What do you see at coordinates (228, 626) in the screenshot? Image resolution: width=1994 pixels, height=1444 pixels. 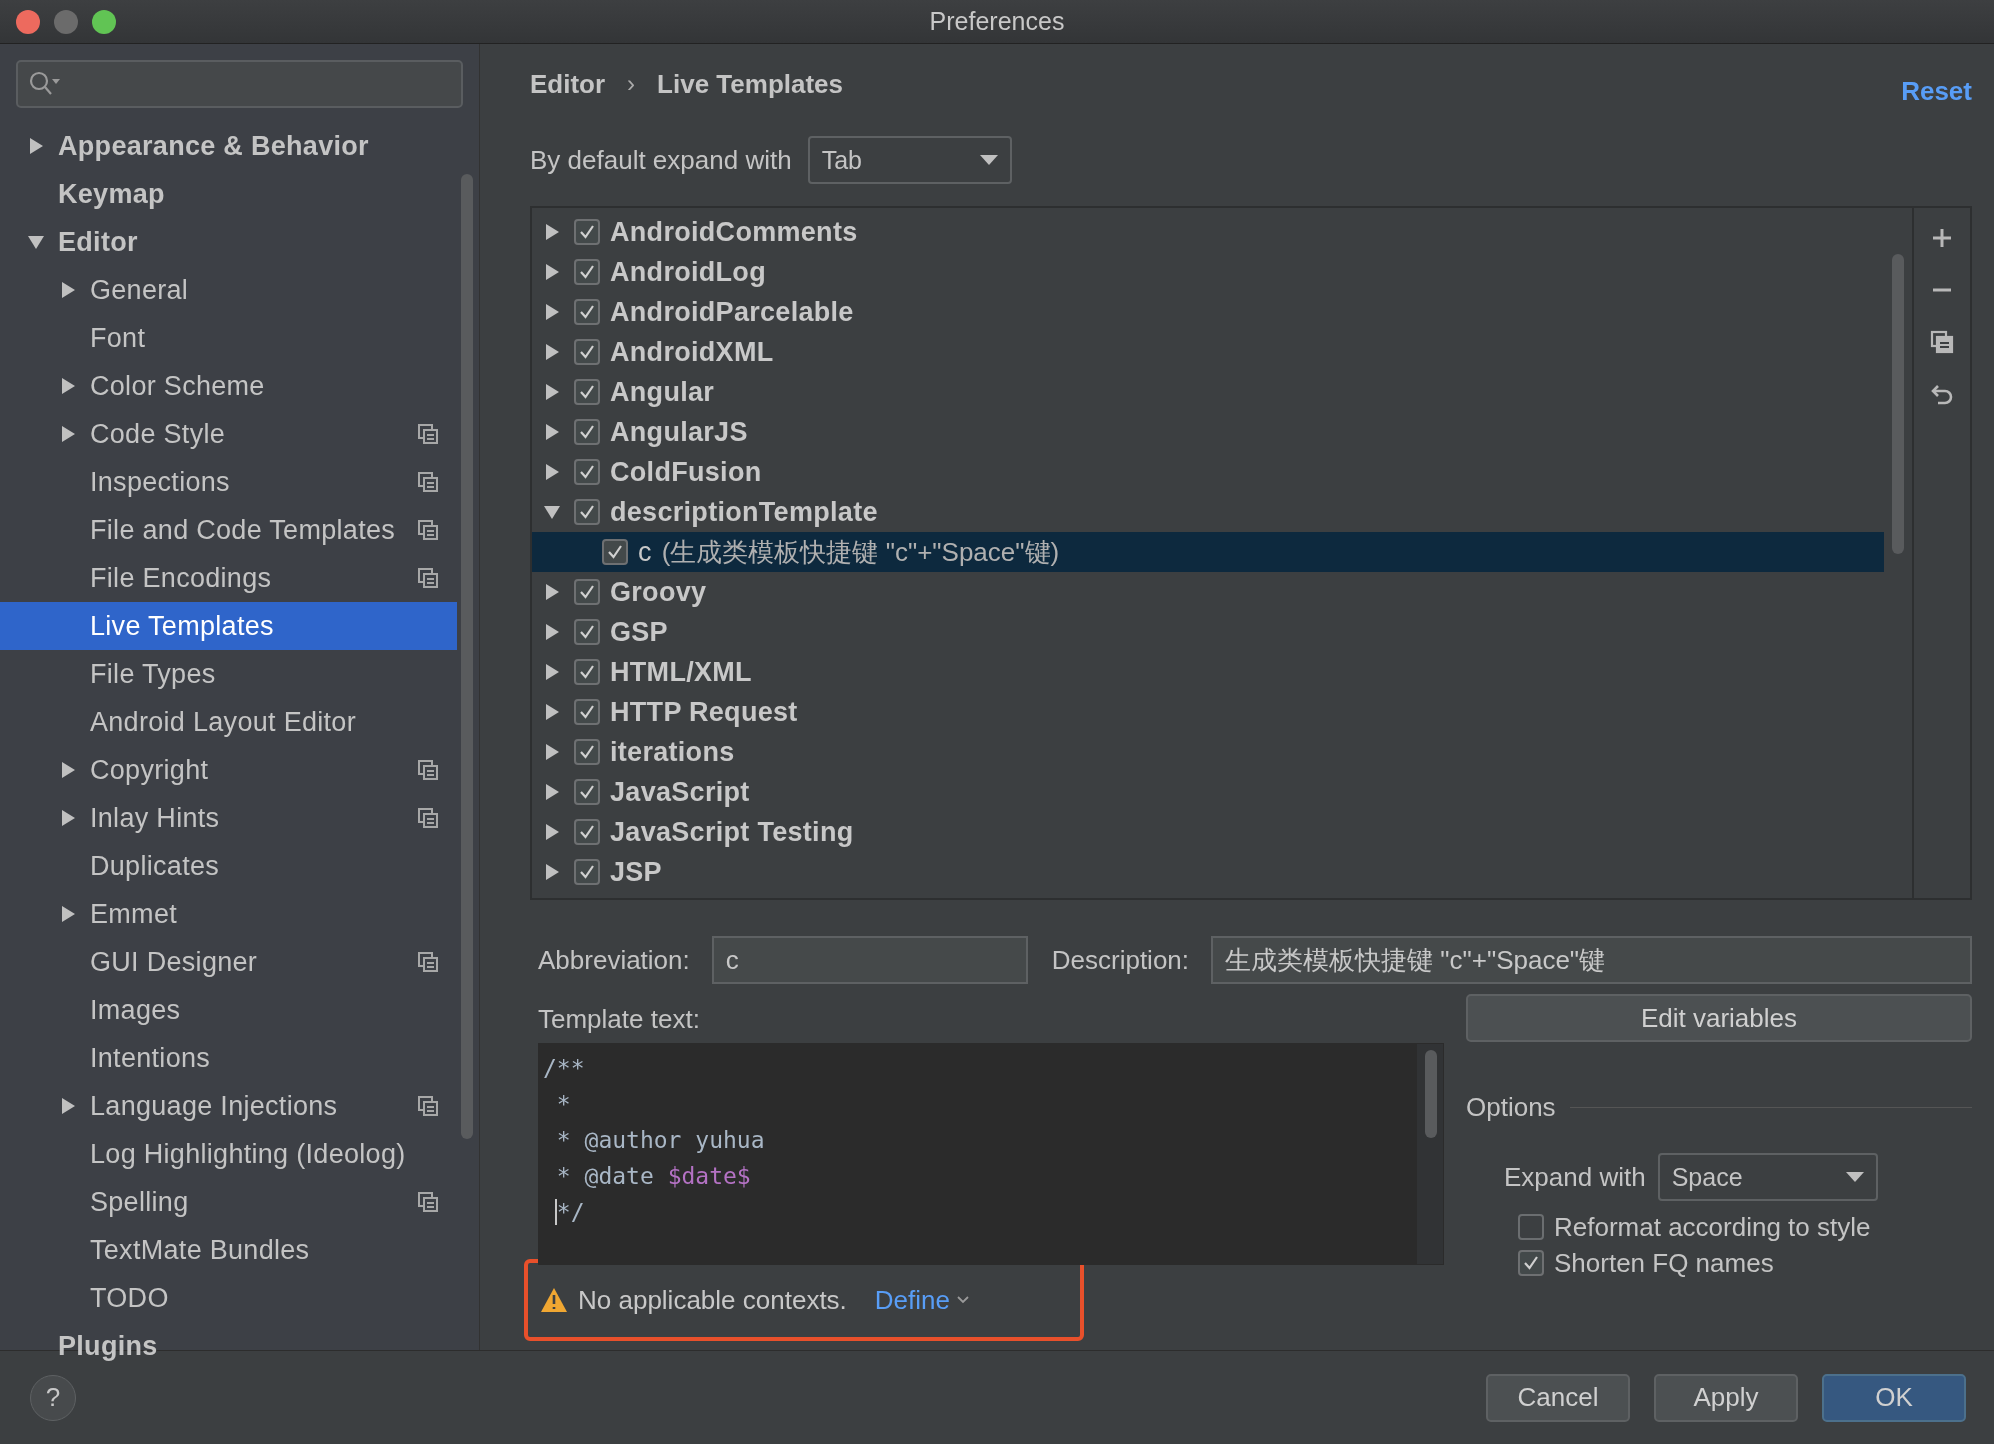 I see `settings-tree-item: Live Templates` at bounding box center [228, 626].